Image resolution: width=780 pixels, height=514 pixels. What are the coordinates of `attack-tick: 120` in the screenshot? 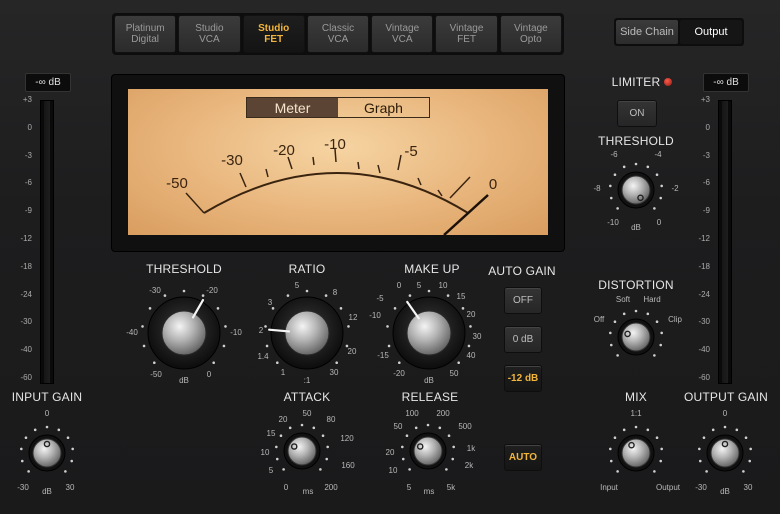 It's located at (347, 438).